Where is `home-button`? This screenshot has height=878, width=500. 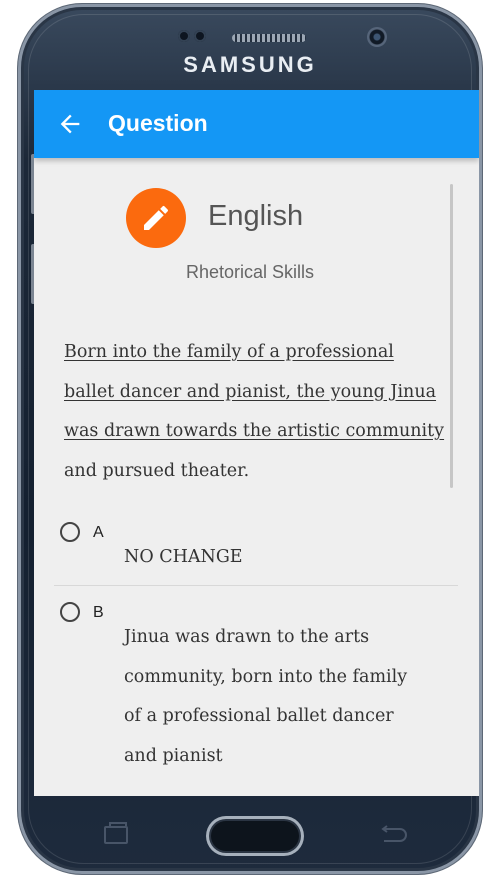 home-button is located at coordinates (255, 836).